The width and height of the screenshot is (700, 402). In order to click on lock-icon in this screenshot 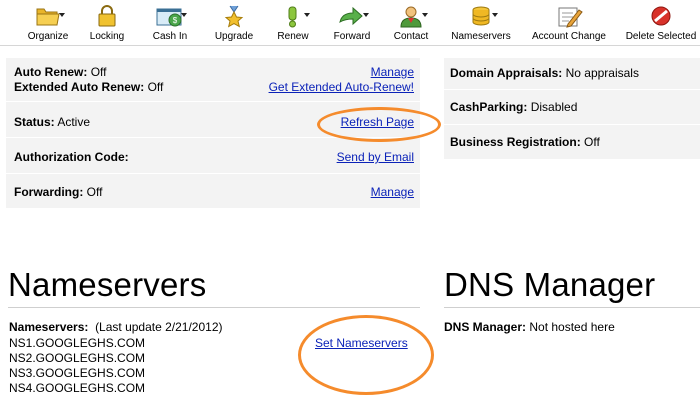, I will do `click(107, 16)`.